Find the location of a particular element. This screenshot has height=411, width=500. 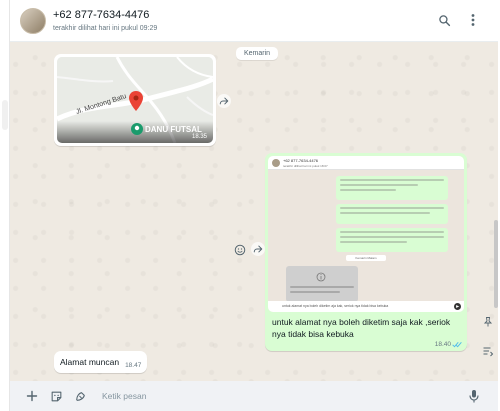

voice-button is located at coordinates (474, 396).